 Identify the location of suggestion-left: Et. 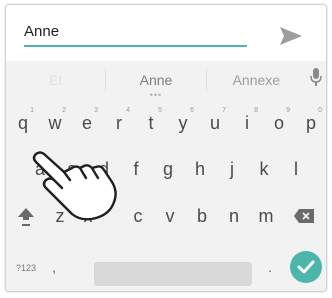
(55, 80).